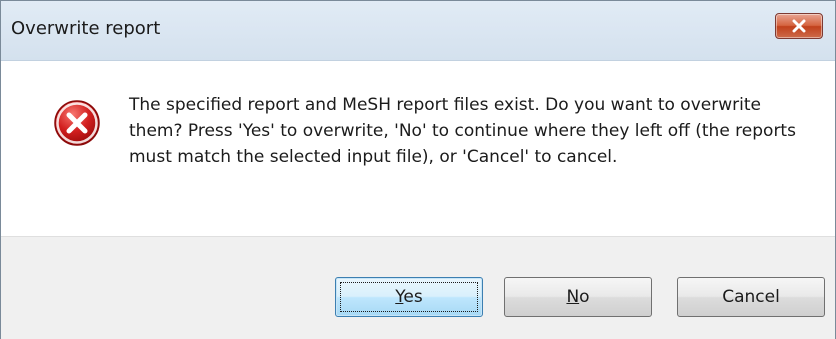  I want to click on cancel-button: Cancel, so click(751, 297).